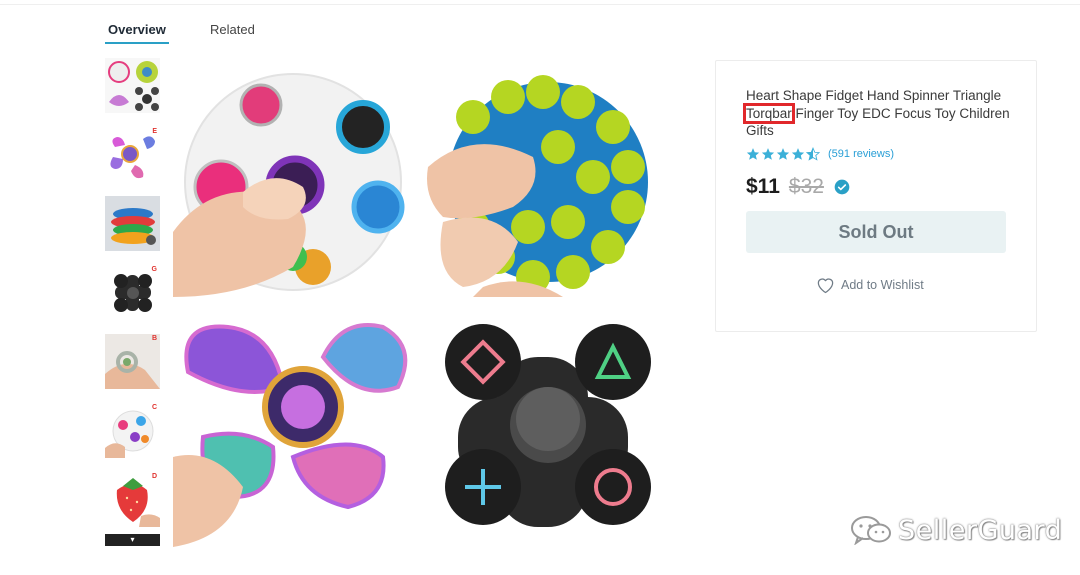 This screenshot has height=575, width=1080. I want to click on rainbow-ball-image, so click(293, 177).